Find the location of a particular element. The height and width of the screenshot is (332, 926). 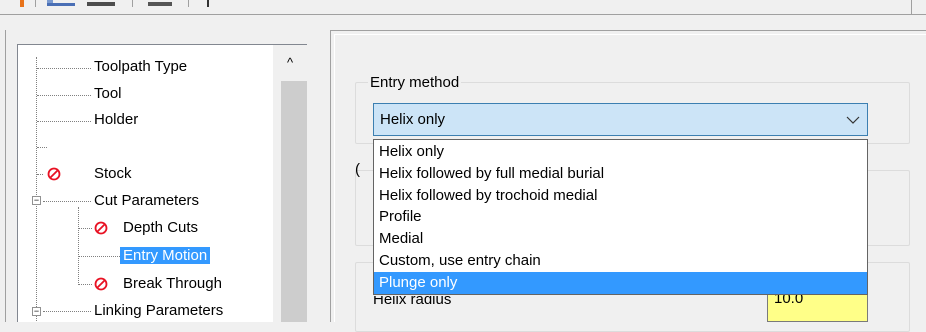

toolbar is located at coordinates (463, 7).